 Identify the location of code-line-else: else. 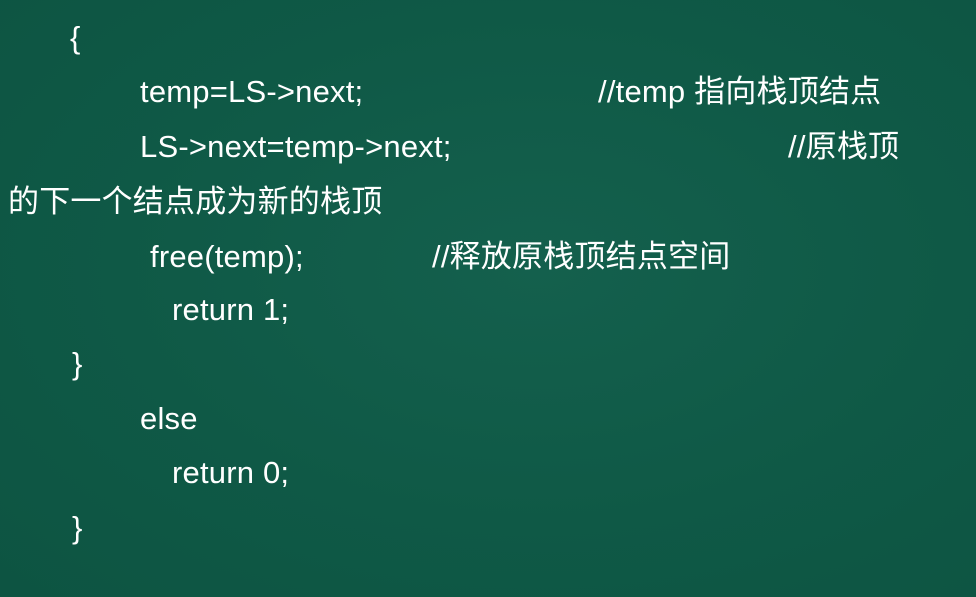
(169, 418).